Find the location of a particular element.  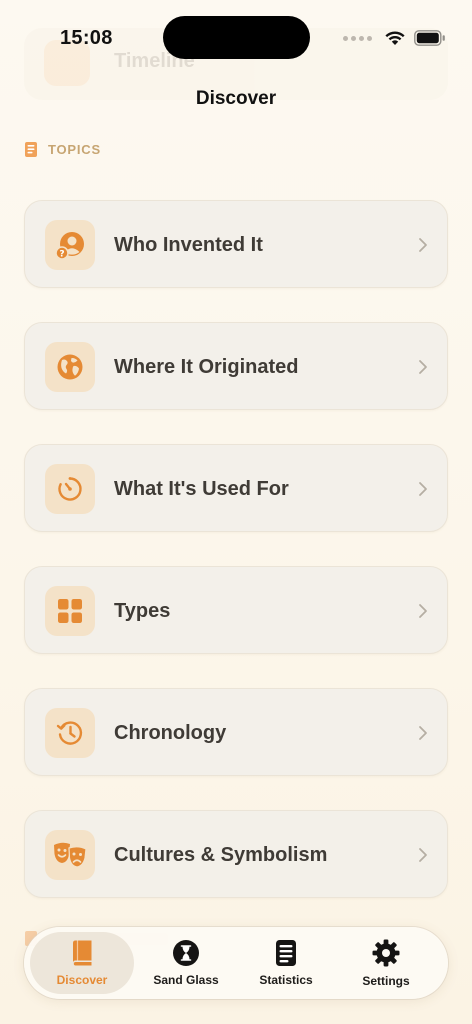

topic-row-where-it-originated: Where It Originated is located at coordinates (236, 366).